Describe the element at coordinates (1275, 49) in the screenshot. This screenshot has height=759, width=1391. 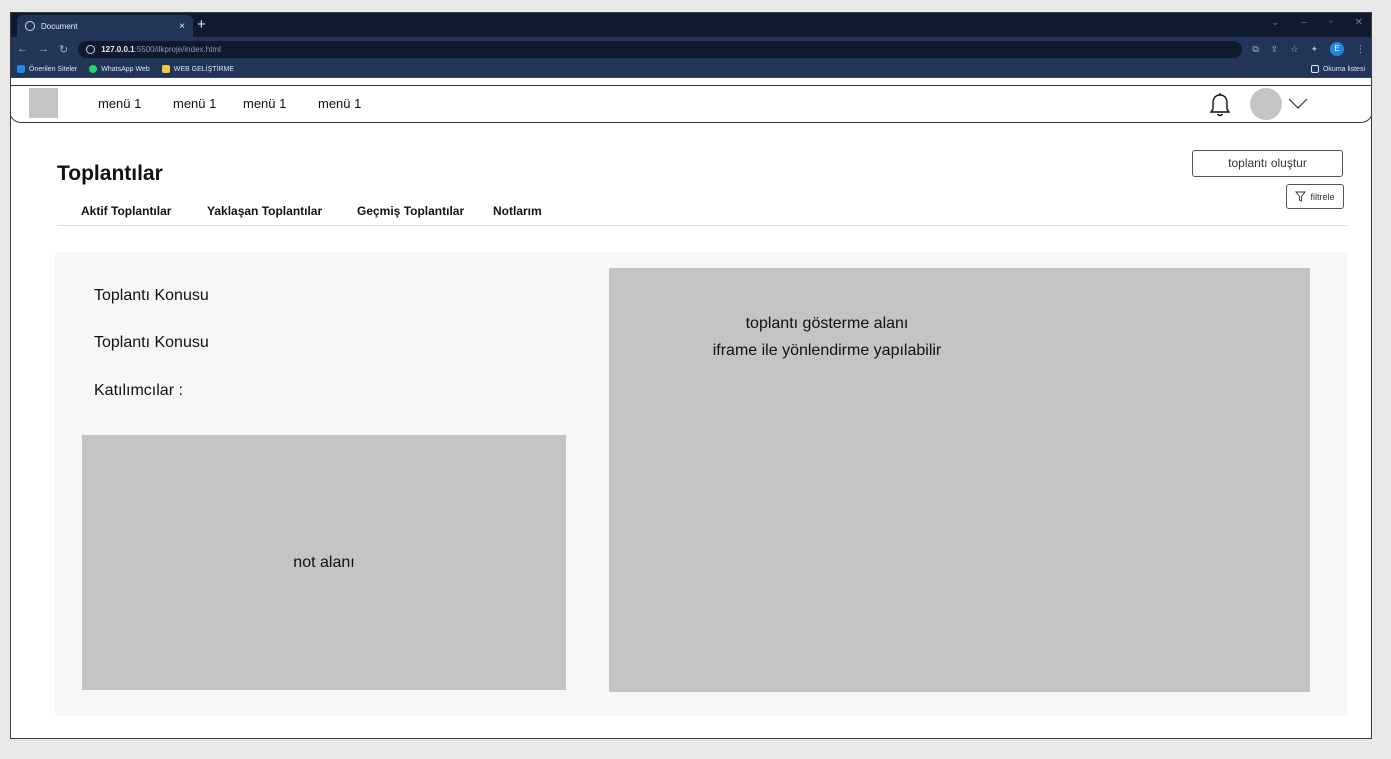
I see `share-icon: ⇪` at that location.